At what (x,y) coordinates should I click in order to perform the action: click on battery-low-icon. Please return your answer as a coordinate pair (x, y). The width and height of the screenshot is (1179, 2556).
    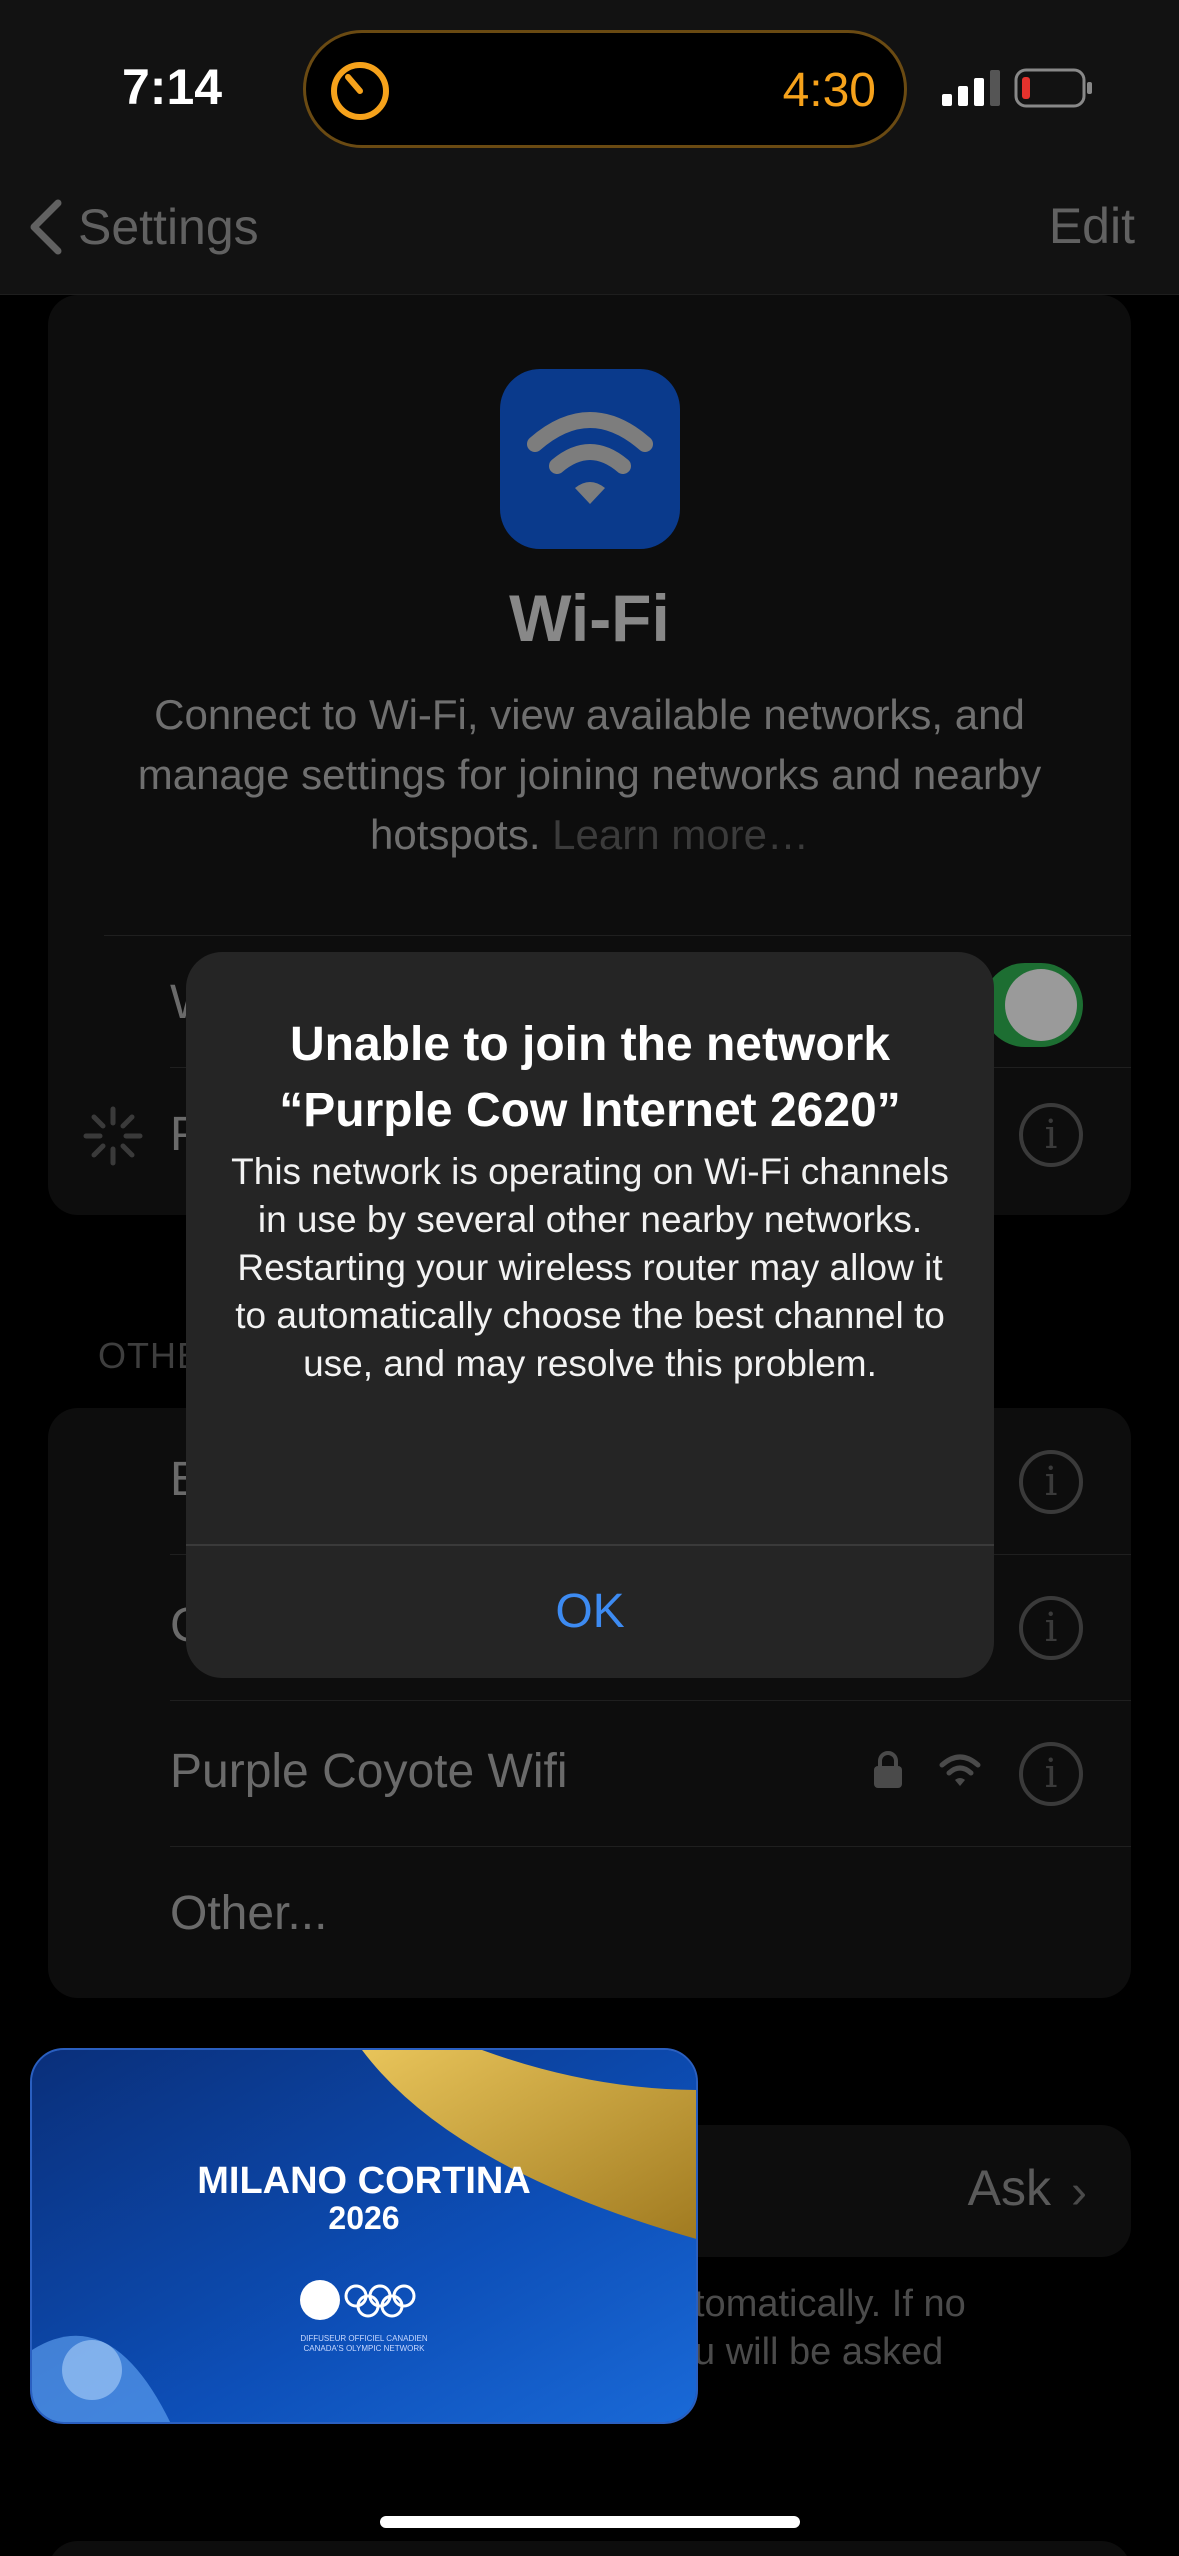
    Looking at the image, I should click on (1053, 88).